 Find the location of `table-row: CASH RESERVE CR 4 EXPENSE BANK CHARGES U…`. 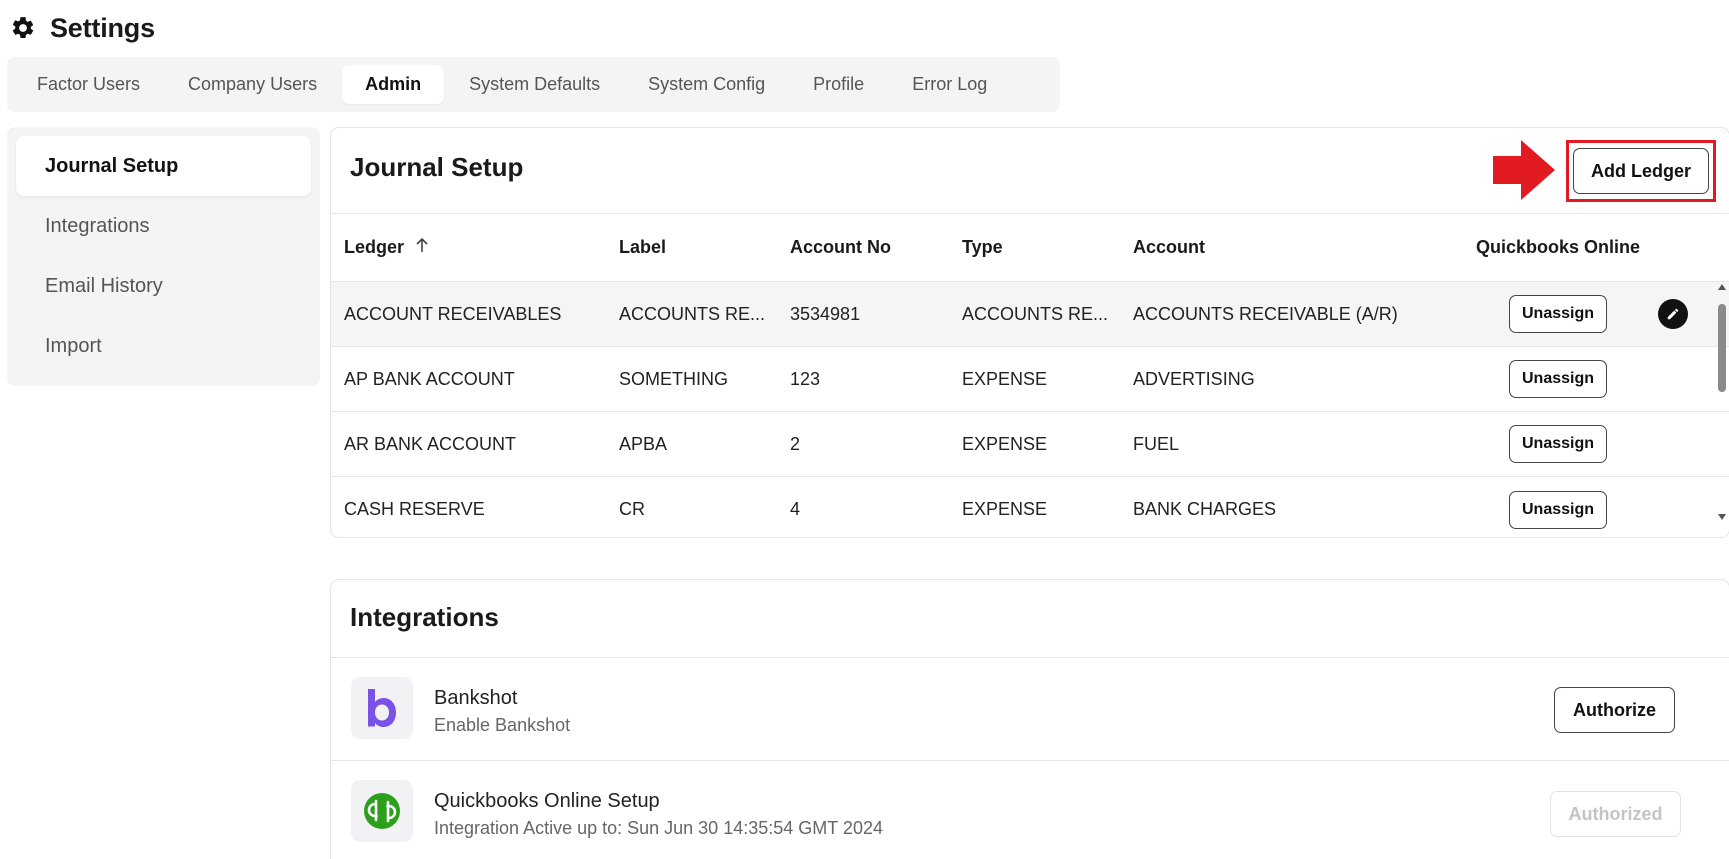

table-row: CASH RESERVE CR 4 EXPENSE BANK CHARGES U… is located at coordinates (1030, 507).